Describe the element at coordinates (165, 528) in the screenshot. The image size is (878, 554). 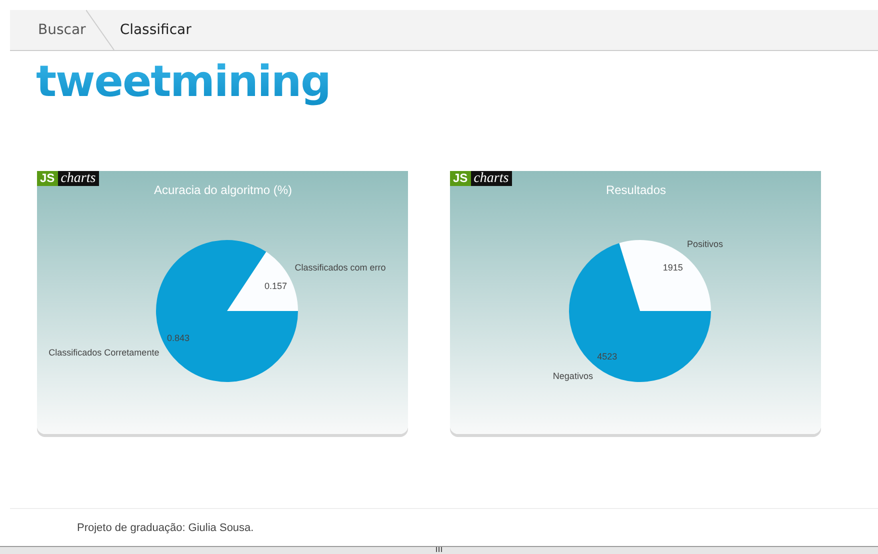
I see `footer-text: Projeto de graduação: Giulia Sousa.` at that location.